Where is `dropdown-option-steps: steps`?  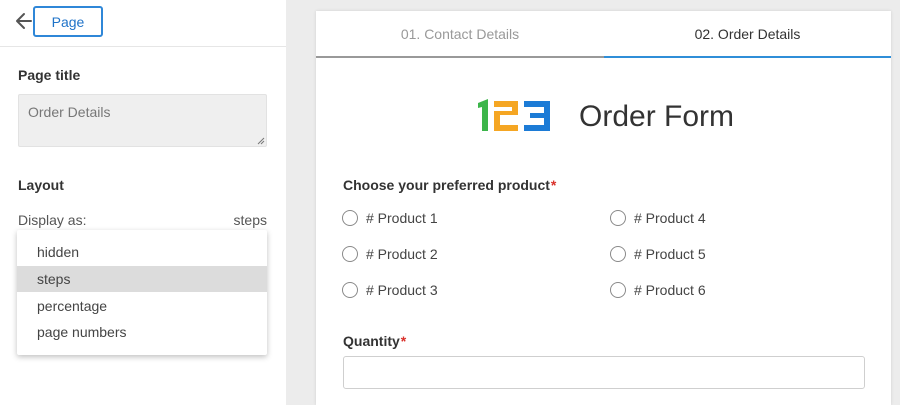 dropdown-option-steps: steps is located at coordinates (142, 279).